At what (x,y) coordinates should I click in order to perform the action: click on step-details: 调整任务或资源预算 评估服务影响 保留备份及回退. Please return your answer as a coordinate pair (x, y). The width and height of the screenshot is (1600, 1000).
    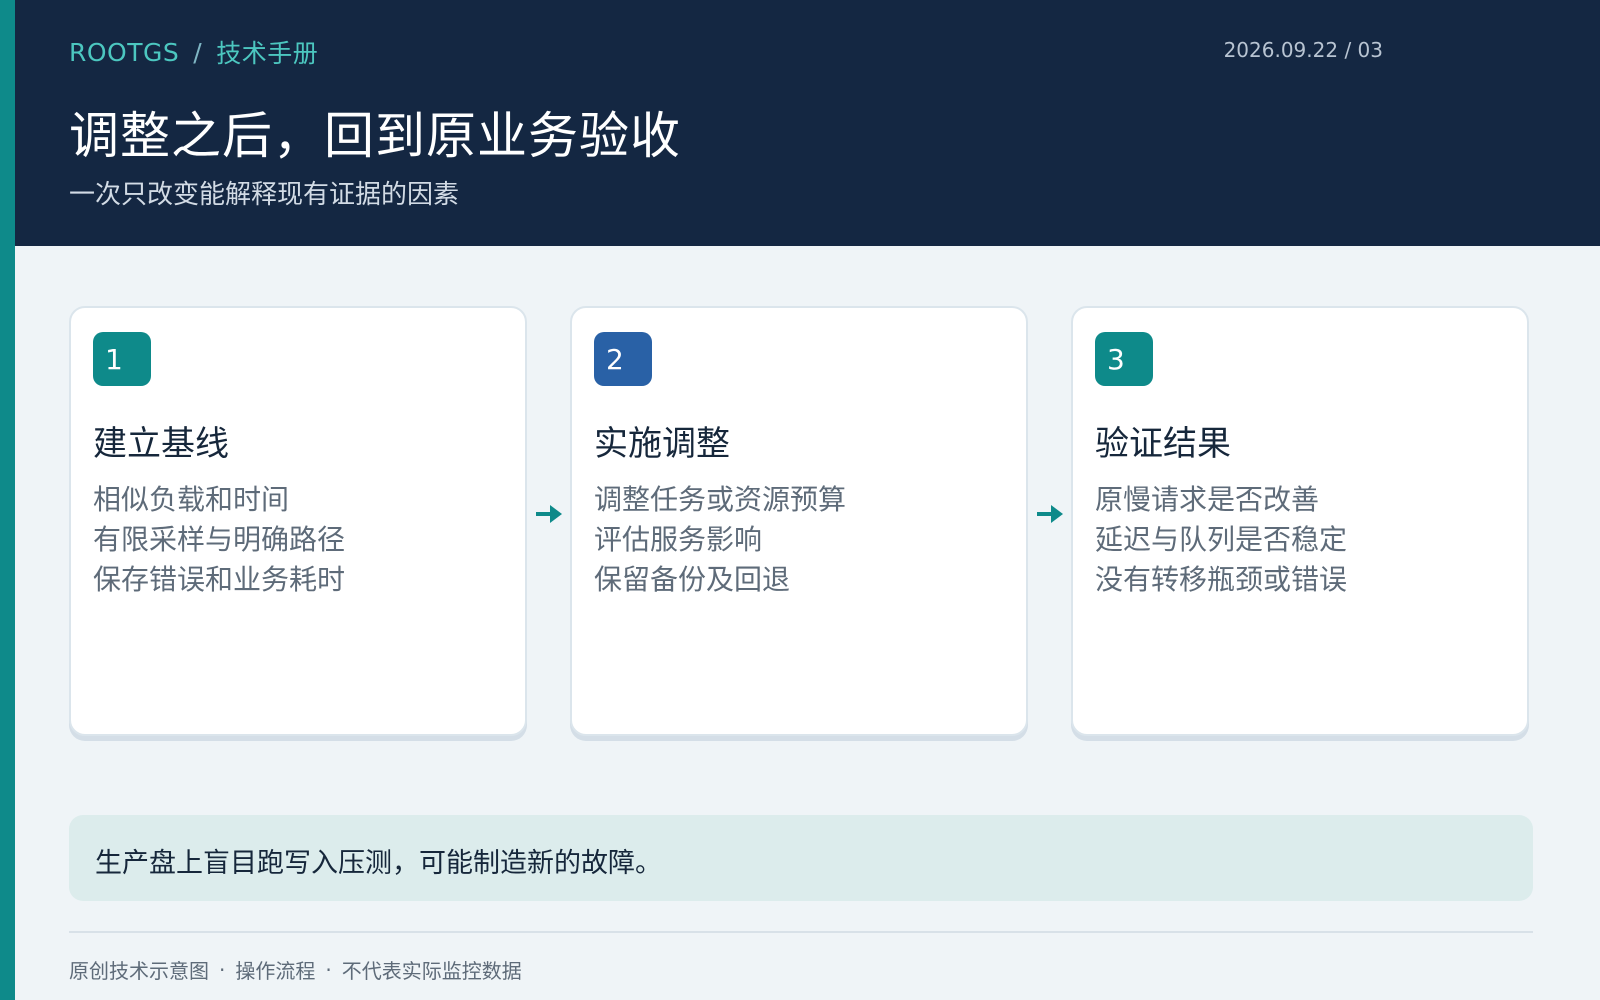
    Looking at the image, I should click on (720, 540).